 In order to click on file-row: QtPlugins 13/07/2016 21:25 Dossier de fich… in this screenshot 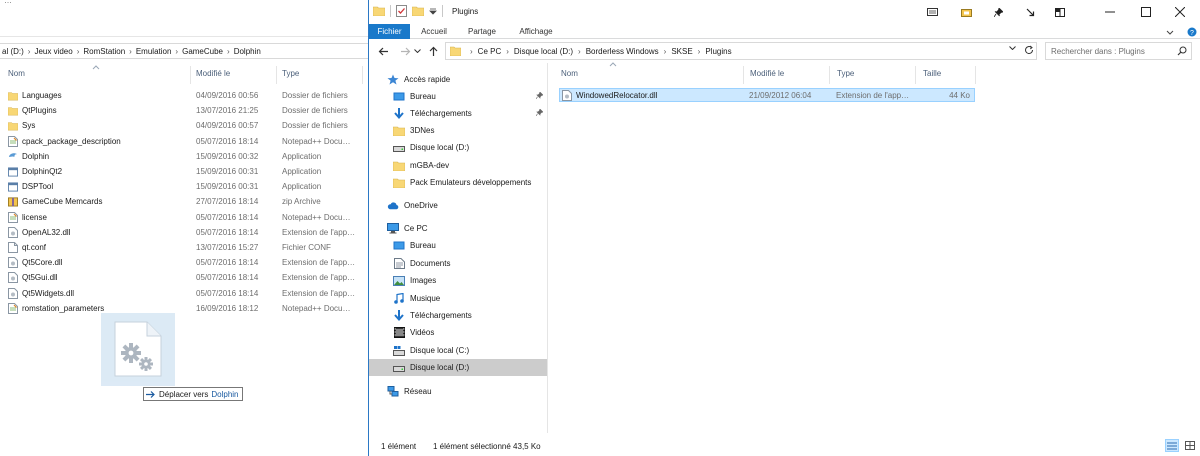, I will do `click(185, 110)`.